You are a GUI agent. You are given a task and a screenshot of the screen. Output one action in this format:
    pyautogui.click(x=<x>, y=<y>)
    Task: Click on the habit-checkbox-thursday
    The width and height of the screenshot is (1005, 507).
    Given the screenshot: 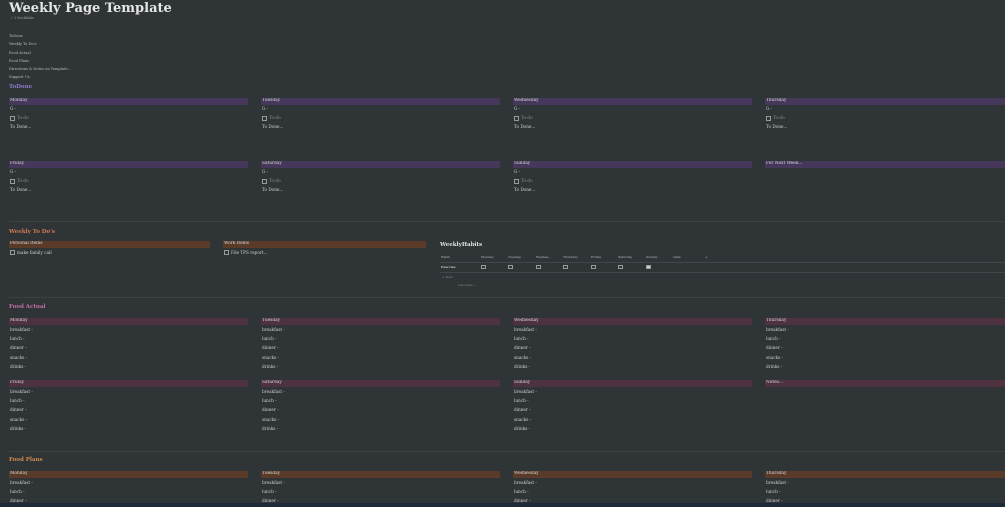 What is the action you would take?
    pyautogui.click(x=565, y=267)
    